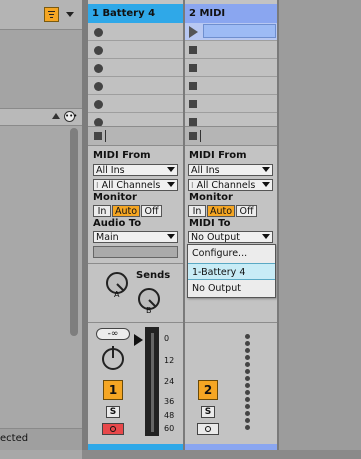 The width and height of the screenshot is (361, 459). I want to click on midi-to-select: No Output, so click(230, 237).